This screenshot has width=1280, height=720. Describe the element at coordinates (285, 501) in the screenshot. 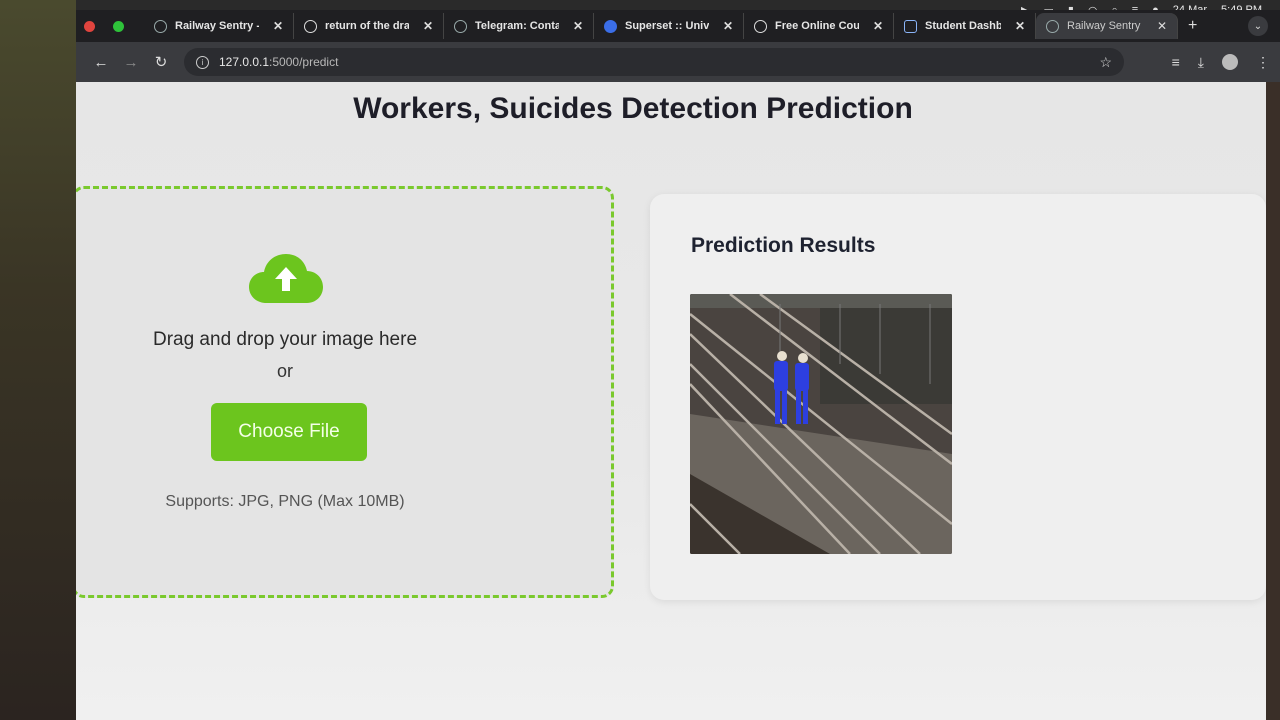

I see `supported-formats-text: Supports: JPG, PNG (Max 10MB)` at that location.